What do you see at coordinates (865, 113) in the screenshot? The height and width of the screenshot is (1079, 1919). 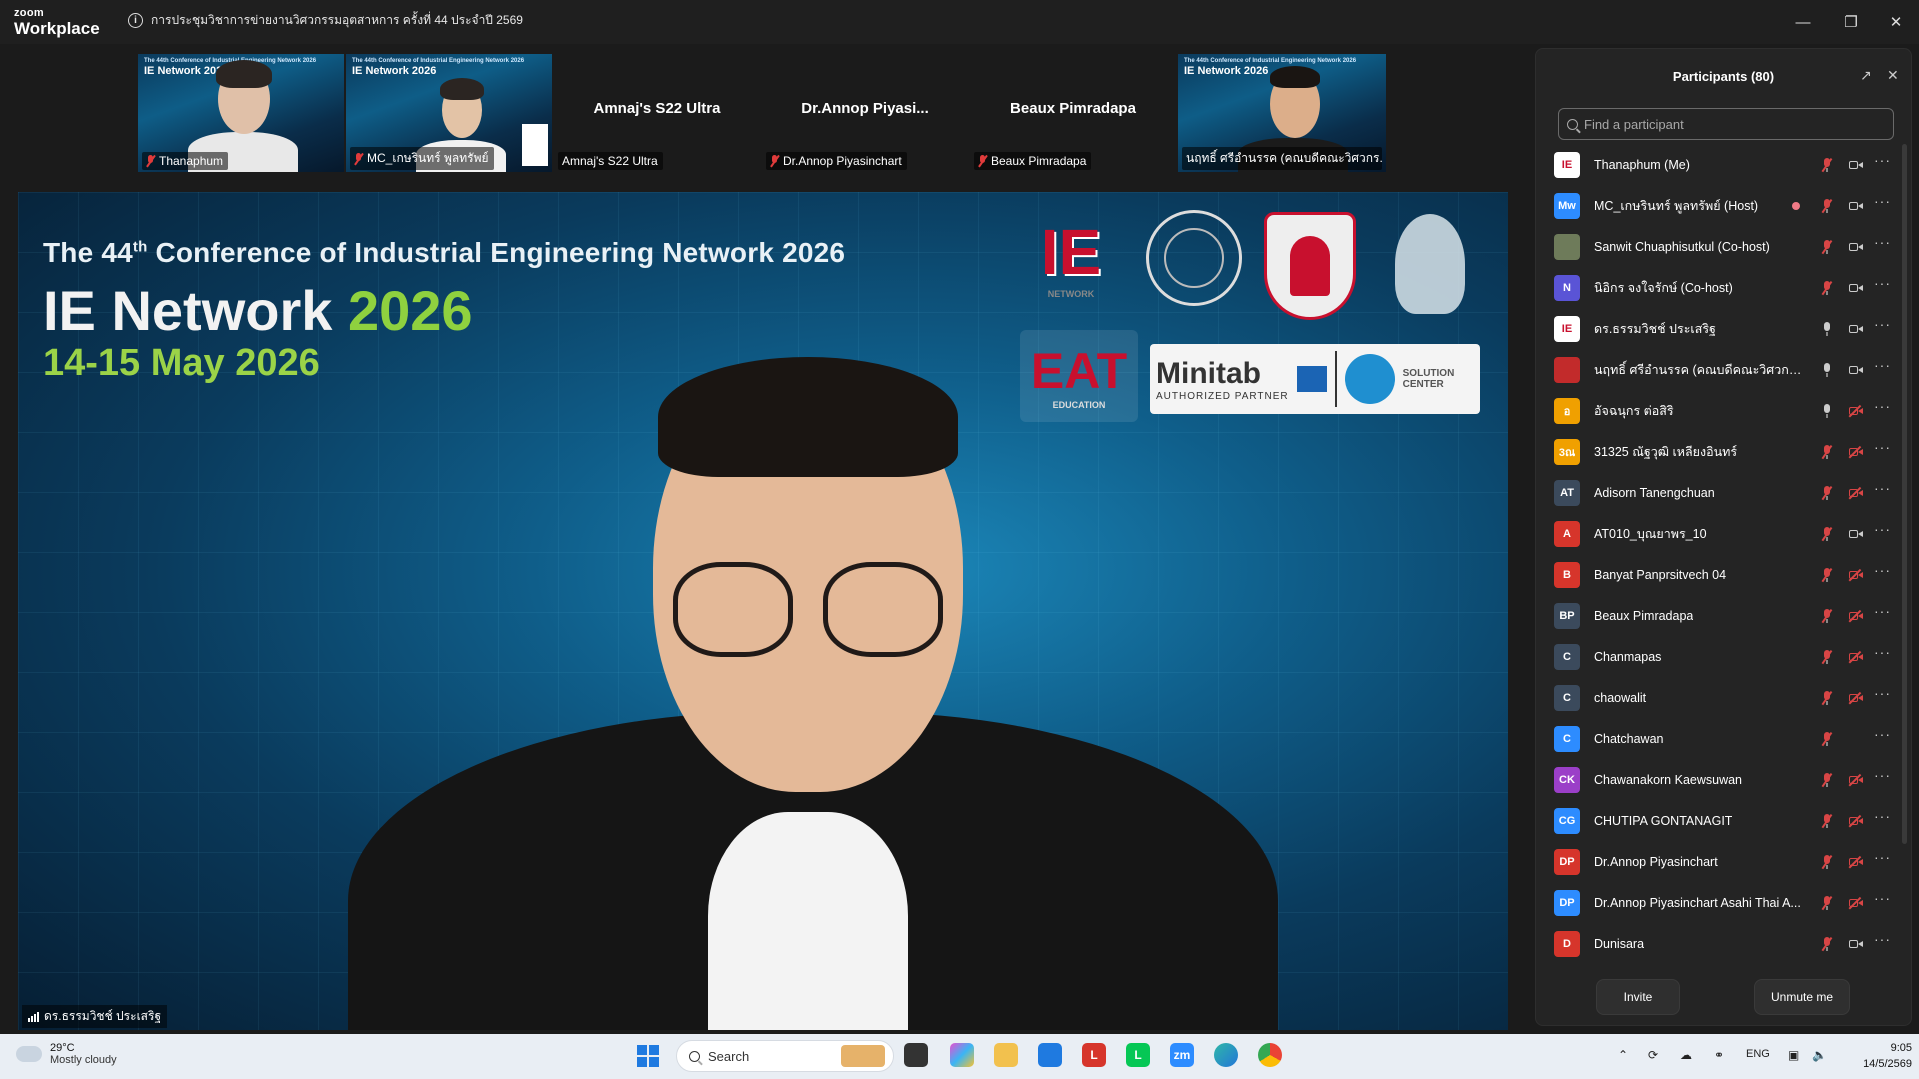 I see `thumbnail-noimg: Dr.Annop Piyasi... Dr.Annop Piyasinchart` at bounding box center [865, 113].